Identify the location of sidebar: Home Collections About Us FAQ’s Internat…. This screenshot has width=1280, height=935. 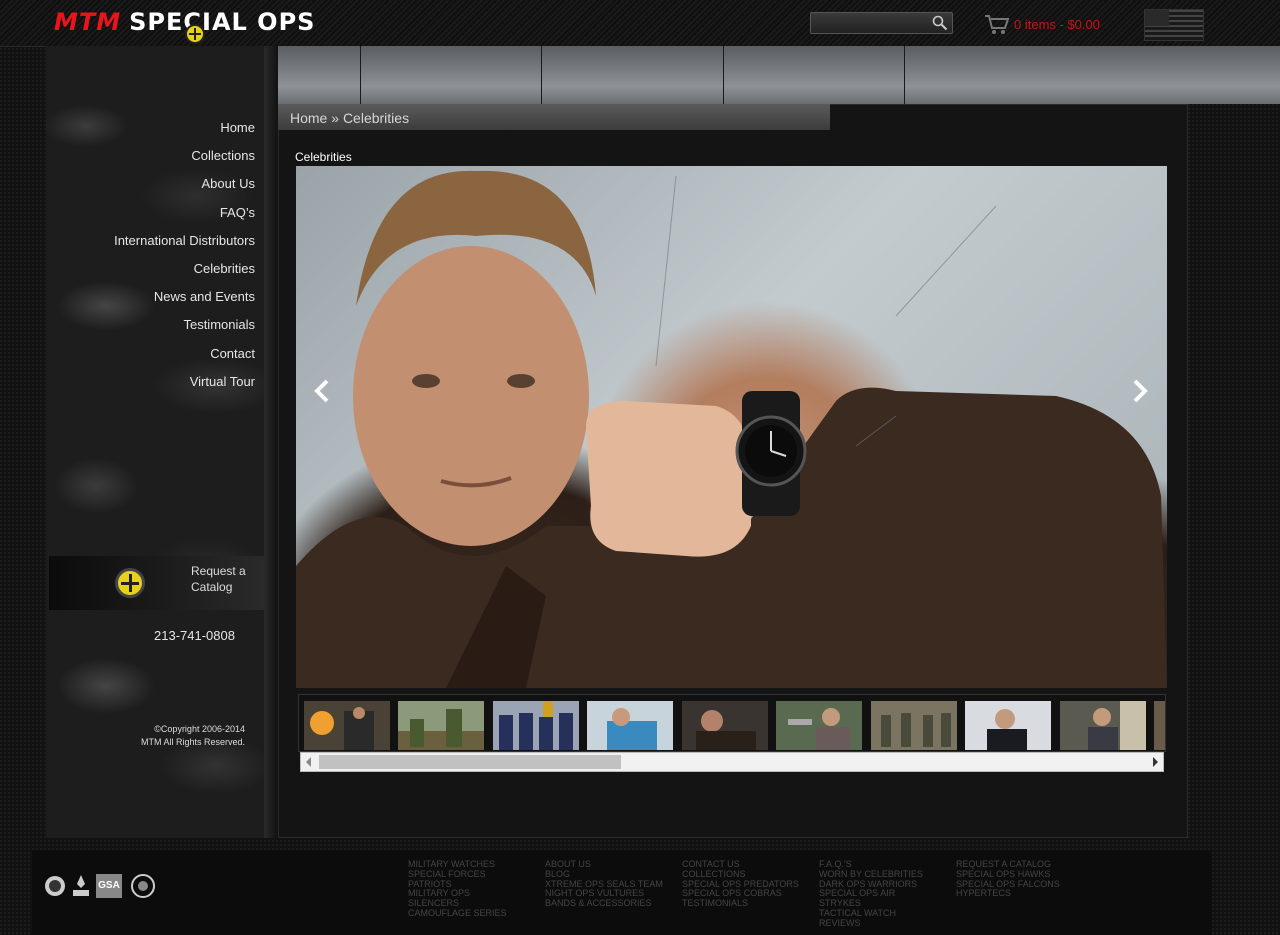
(155, 442).